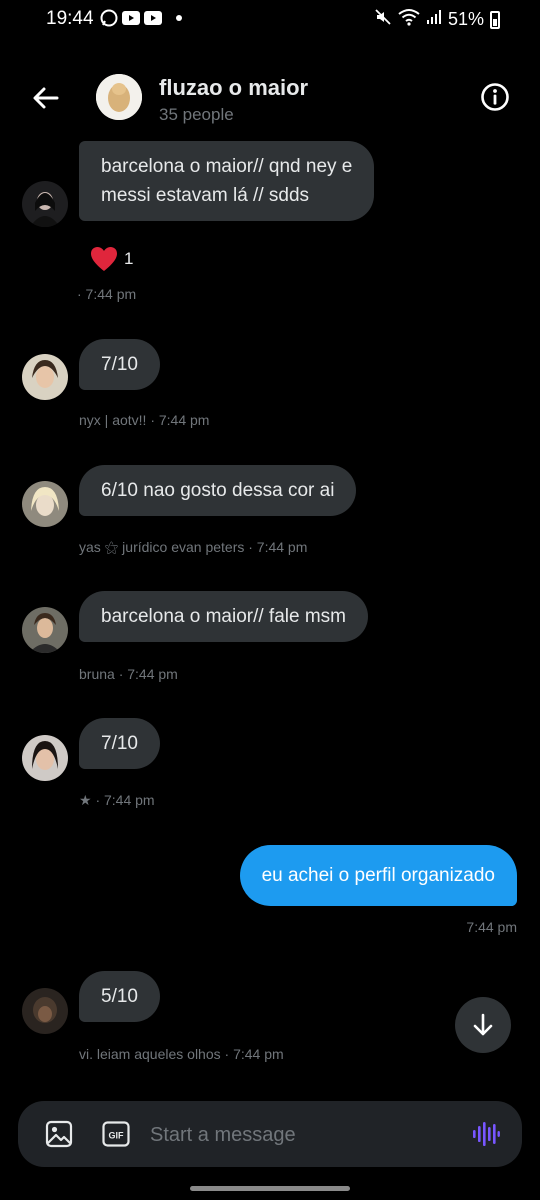 The image size is (540, 1200). I want to click on more-notifications-dot, so click(179, 18).